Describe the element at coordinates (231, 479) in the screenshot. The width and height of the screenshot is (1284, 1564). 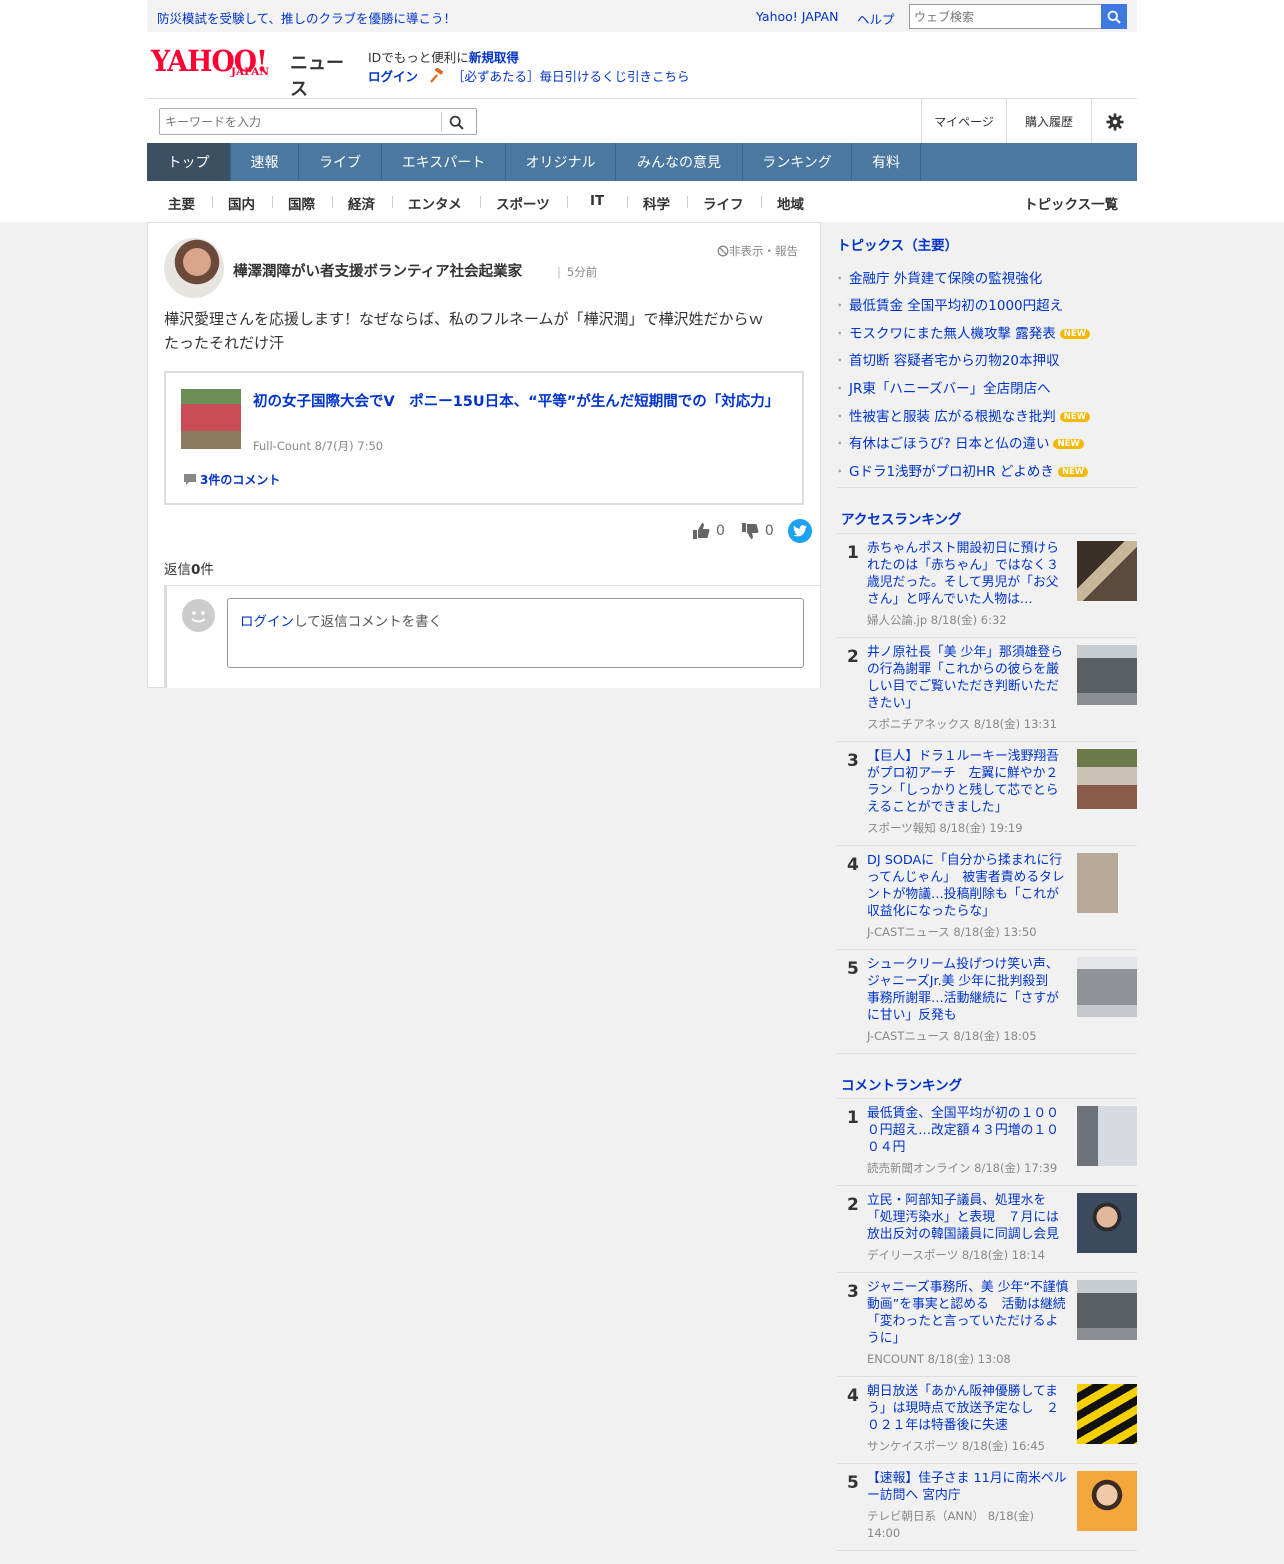
I see `article-comments-link: 3件のコメント` at that location.